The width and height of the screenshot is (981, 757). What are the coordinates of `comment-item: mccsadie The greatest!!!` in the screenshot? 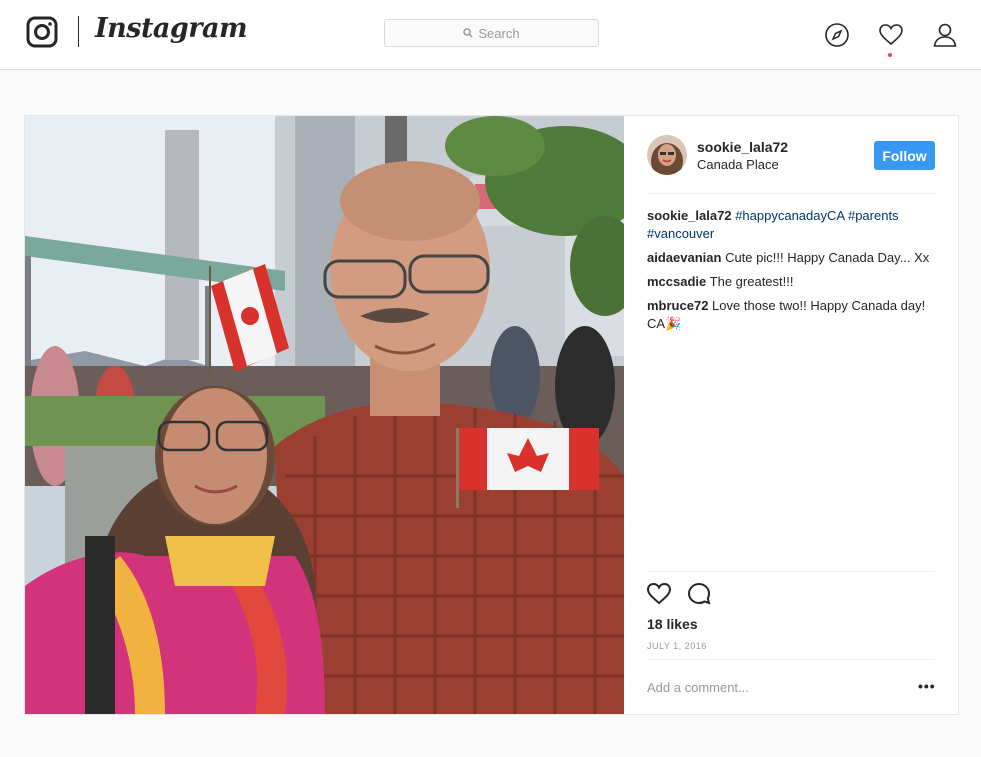 It's located at (791, 282).